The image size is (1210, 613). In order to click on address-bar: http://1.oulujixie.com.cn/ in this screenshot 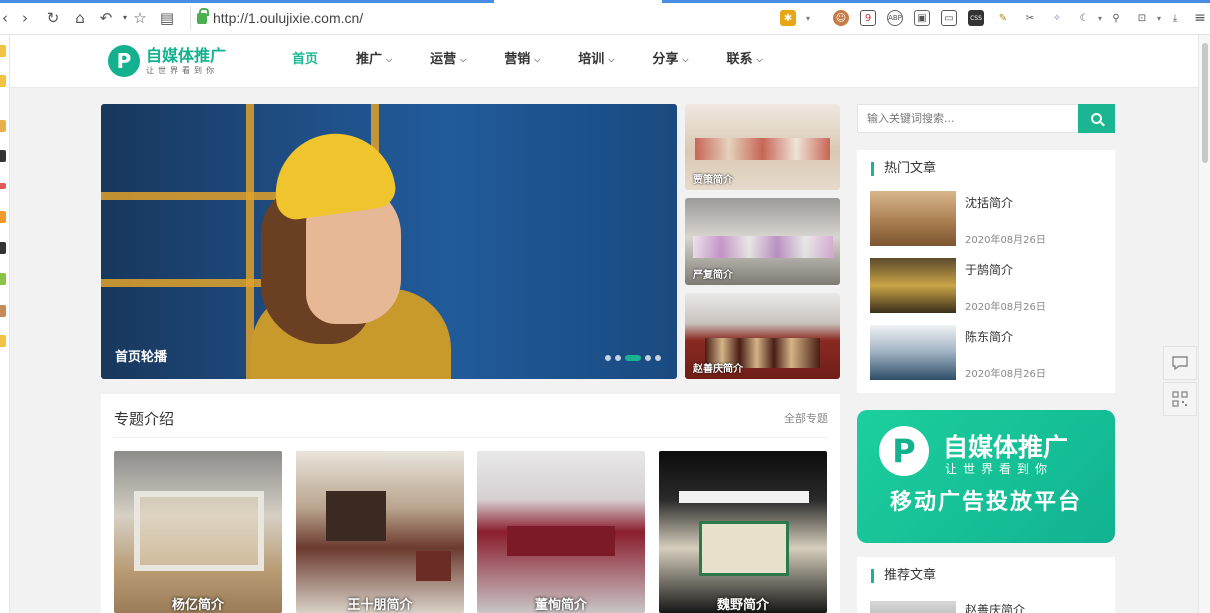, I will do `click(480, 18)`.